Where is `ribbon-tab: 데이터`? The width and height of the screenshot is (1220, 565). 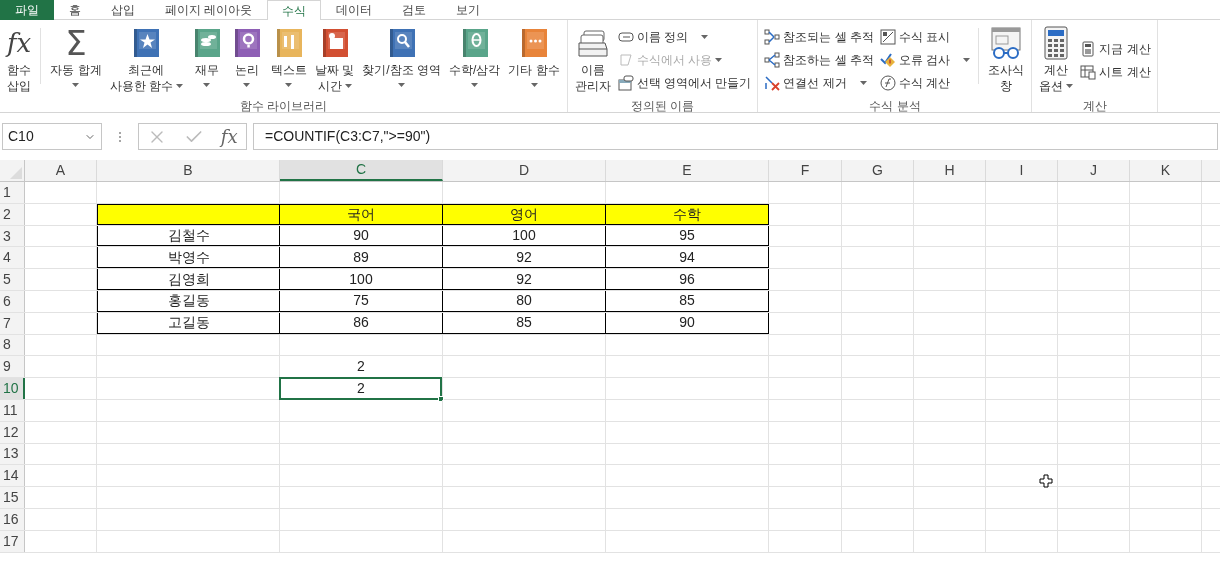
ribbon-tab: 데이터 is located at coordinates (354, 10).